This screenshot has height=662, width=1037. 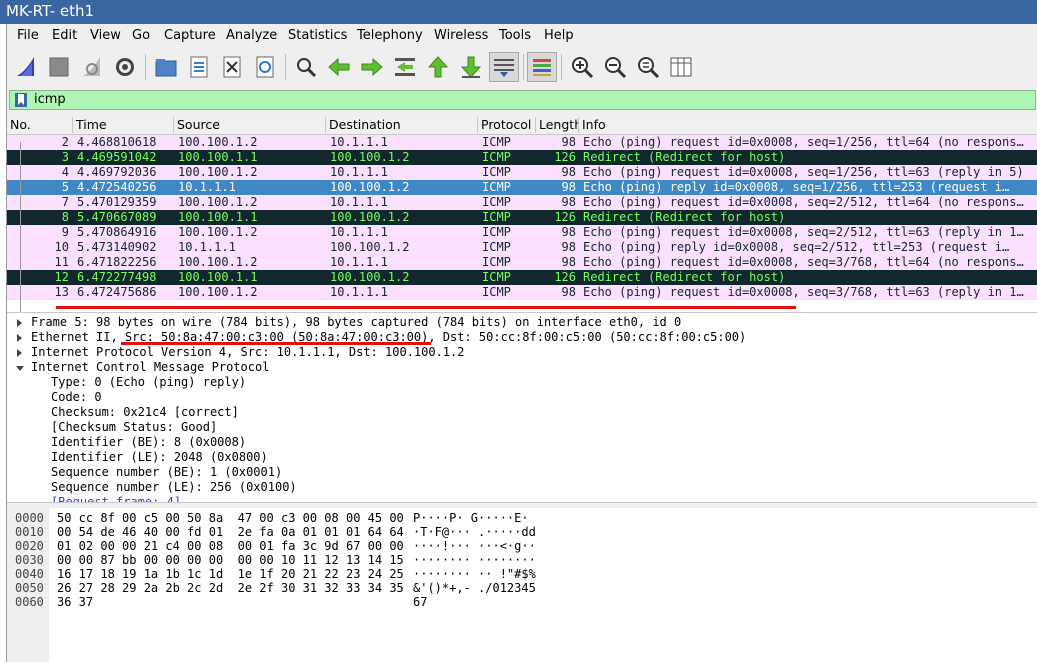 What do you see at coordinates (134, 427) in the screenshot?
I see `detail-icmp-field: [Checksum Status: Good]` at bounding box center [134, 427].